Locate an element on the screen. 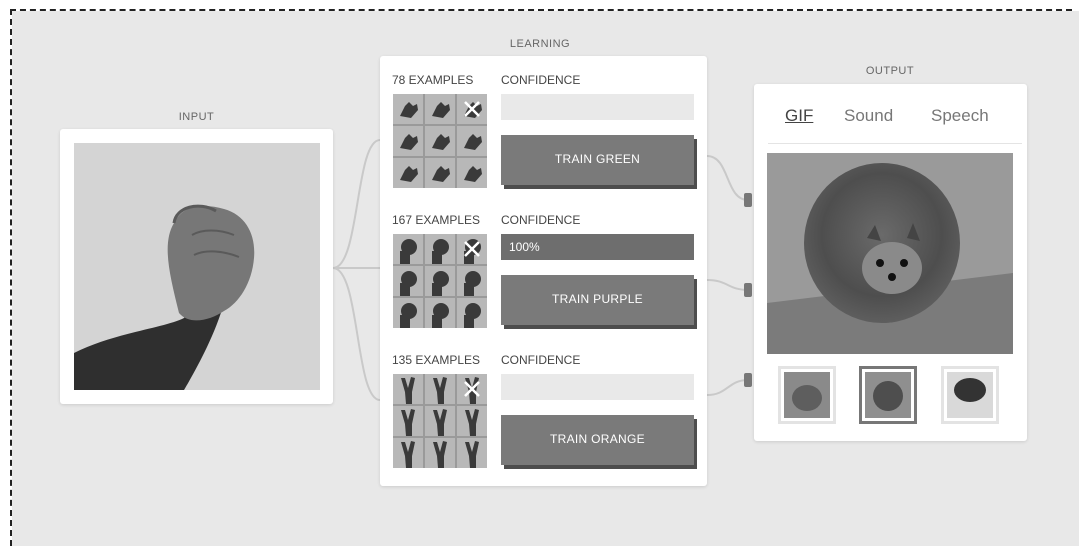  webcam-input-image is located at coordinates (197, 266).